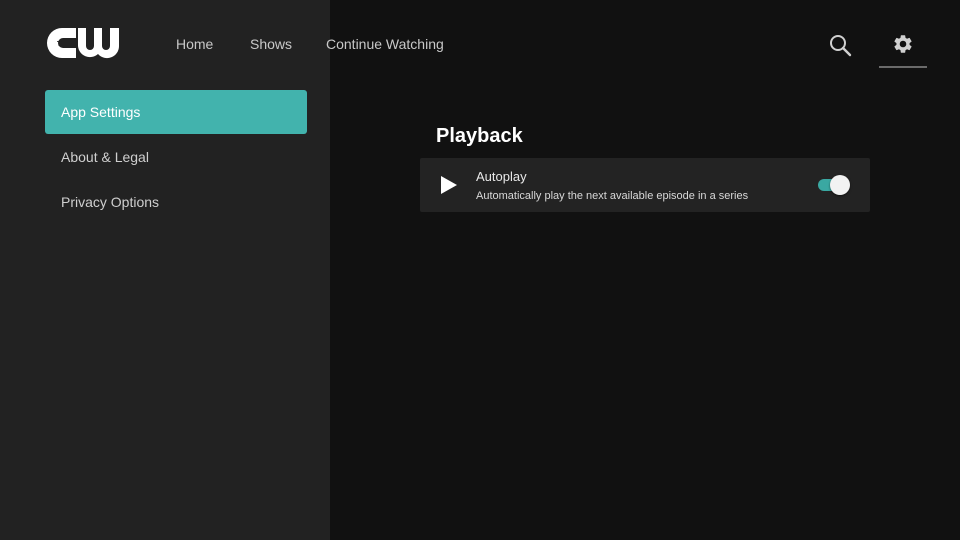 Image resolution: width=960 pixels, height=540 pixels. I want to click on settings-active-underline, so click(903, 67).